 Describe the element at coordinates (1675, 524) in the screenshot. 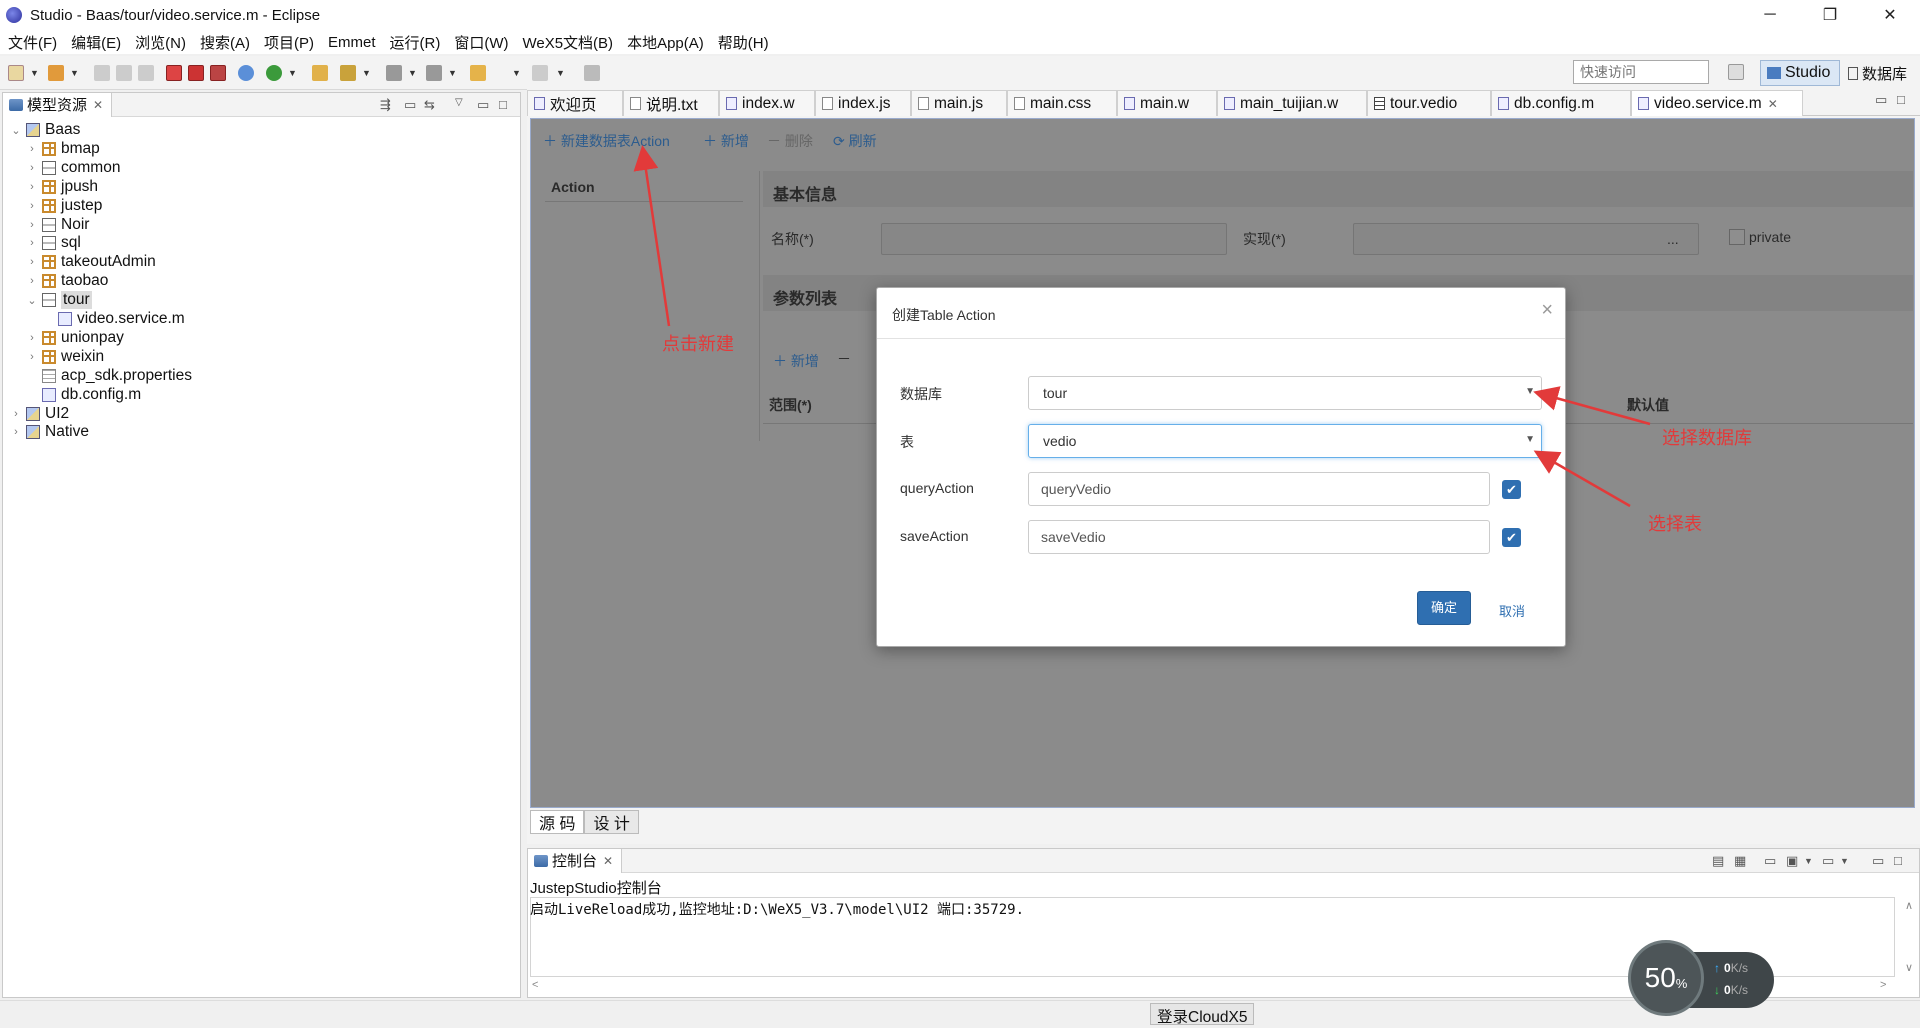

I see `annotation-select-table: 选择表` at that location.